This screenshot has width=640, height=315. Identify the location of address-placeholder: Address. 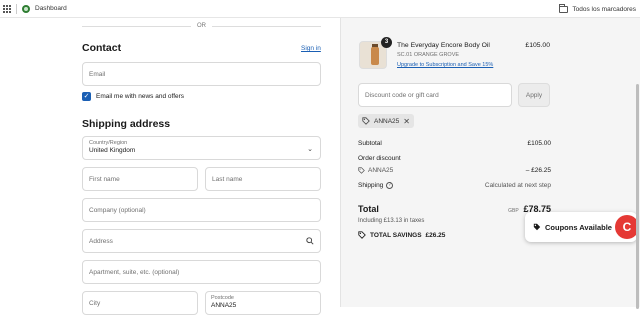
(101, 241).